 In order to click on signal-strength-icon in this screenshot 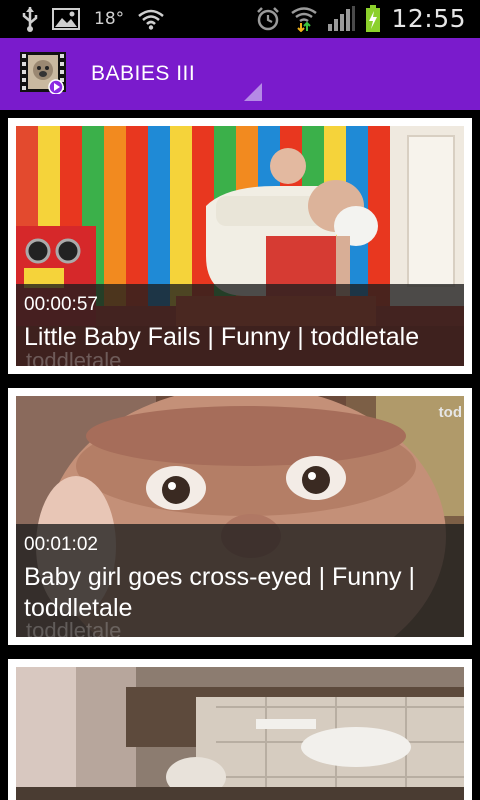, I will do `click(341, 18)`.